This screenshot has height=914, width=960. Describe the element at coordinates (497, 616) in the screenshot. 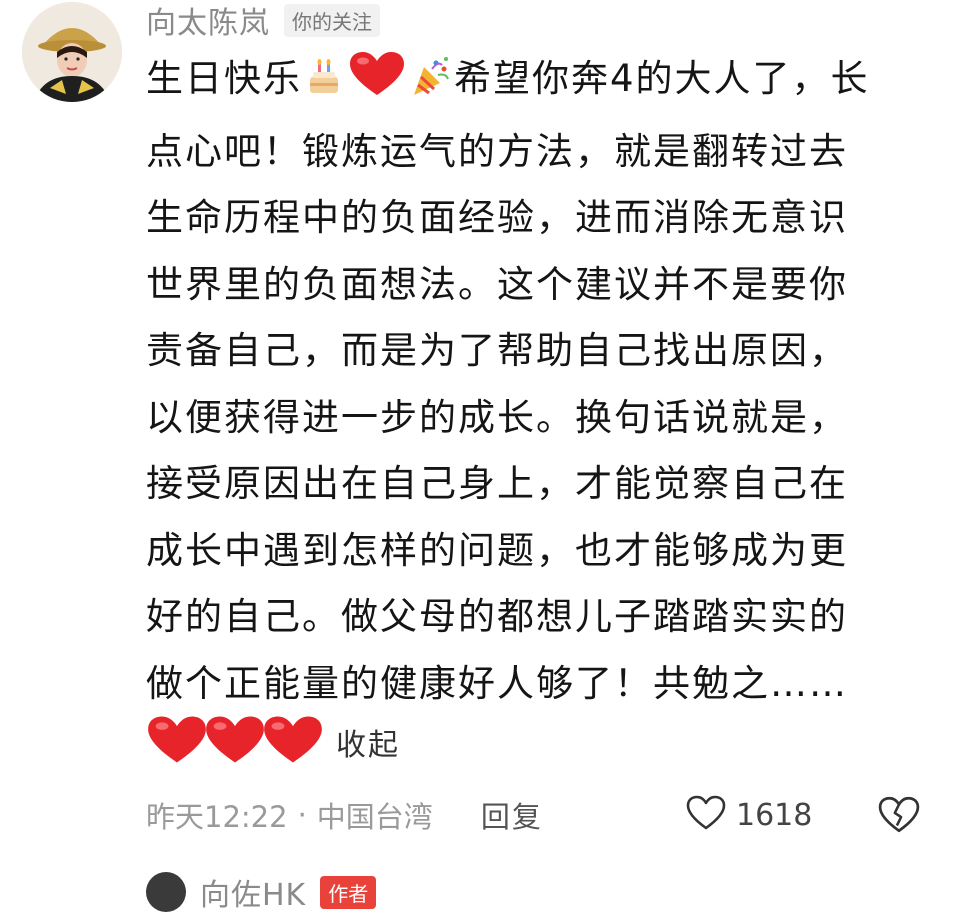

I see `comment-line-9: 好的自己。做父母的都想儿子踏踏实实的` at that location.